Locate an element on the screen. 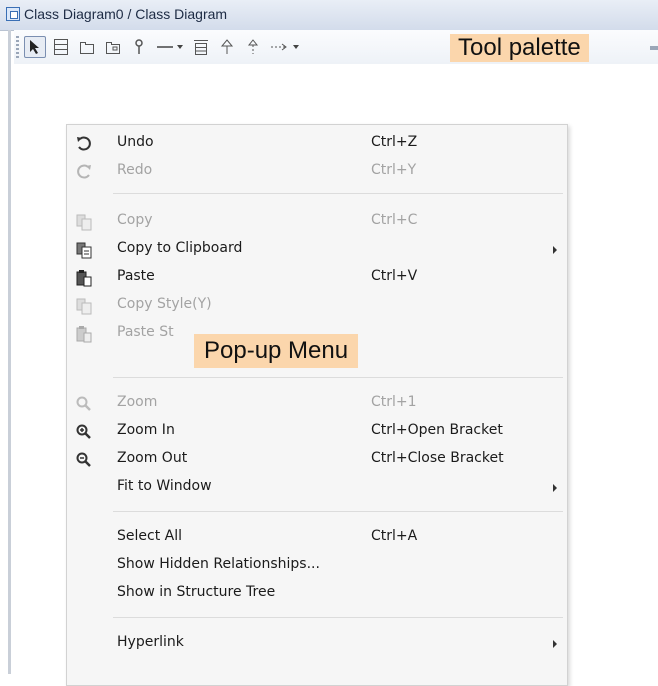 This screenshot has width=658, height=686. lollipop-icon is located at coordinates (139, 46).